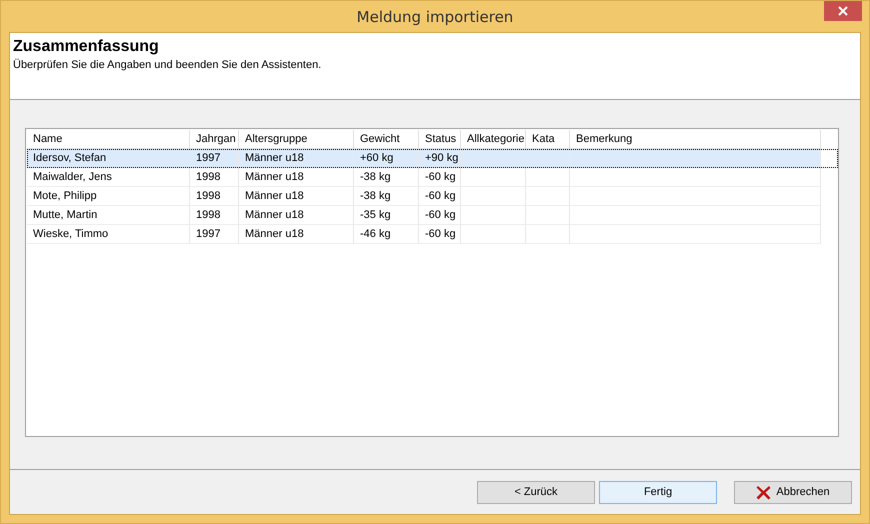  What do you see at coordinates (108, 234) in the screenshot?
I see `table-cell: Wieske, Timmo` at bounding box center [108, 234].